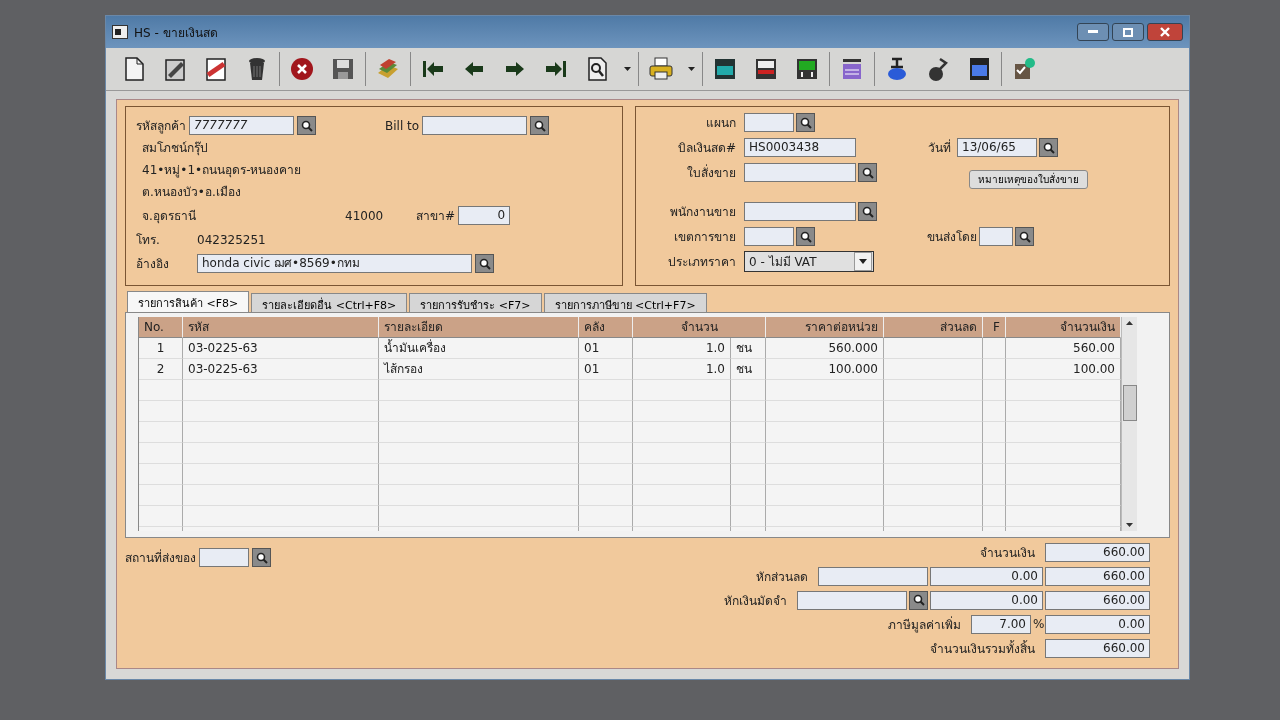  Describe the element at coordinates (769, 236) in the screenshot. I see `sales-area-field` at that location.